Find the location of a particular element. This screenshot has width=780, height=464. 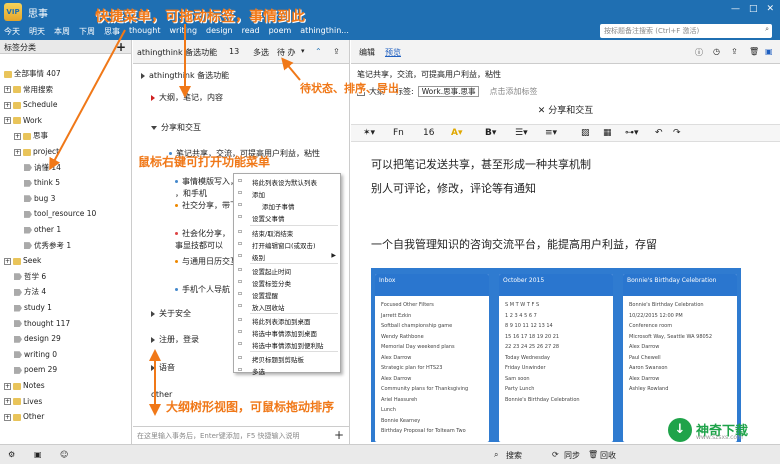

watermark-url: www.szsxs.com is located at coordinates (719, 437).